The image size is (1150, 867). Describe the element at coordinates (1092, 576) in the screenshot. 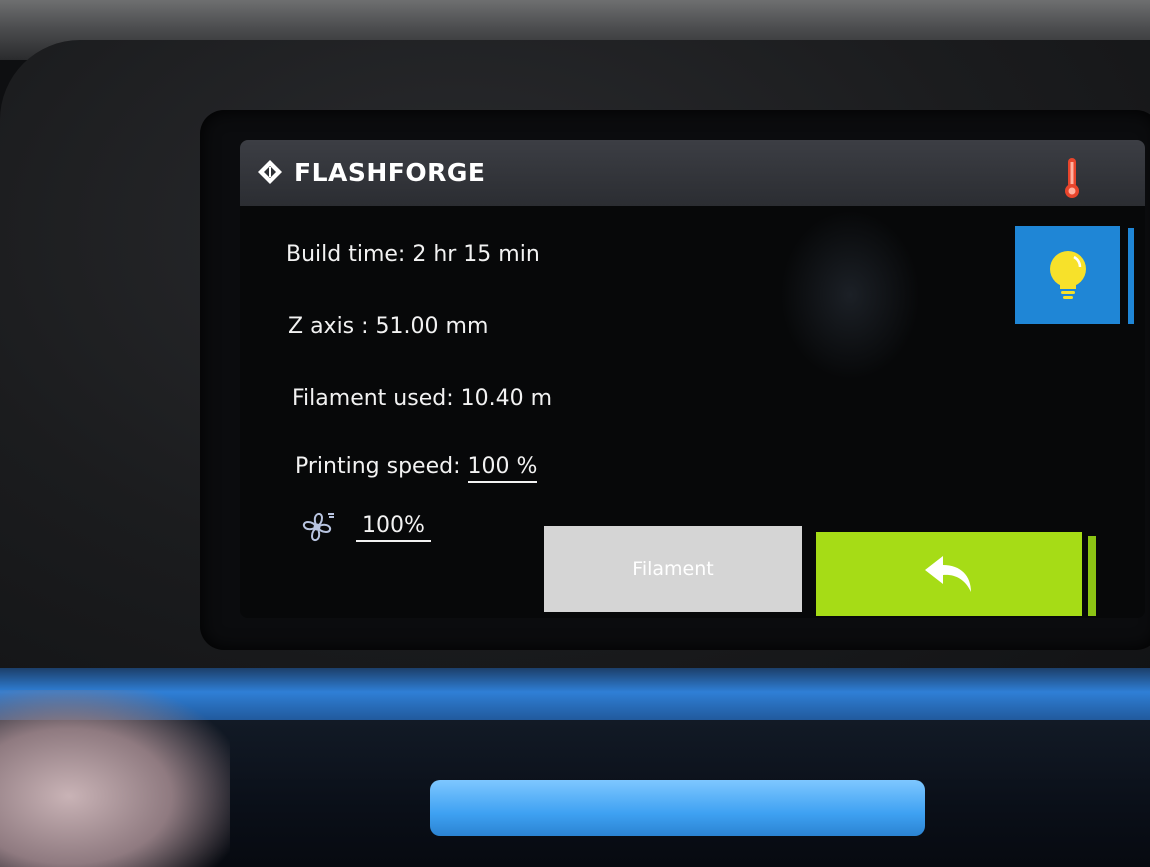

I see `next-green-edge` at that location.